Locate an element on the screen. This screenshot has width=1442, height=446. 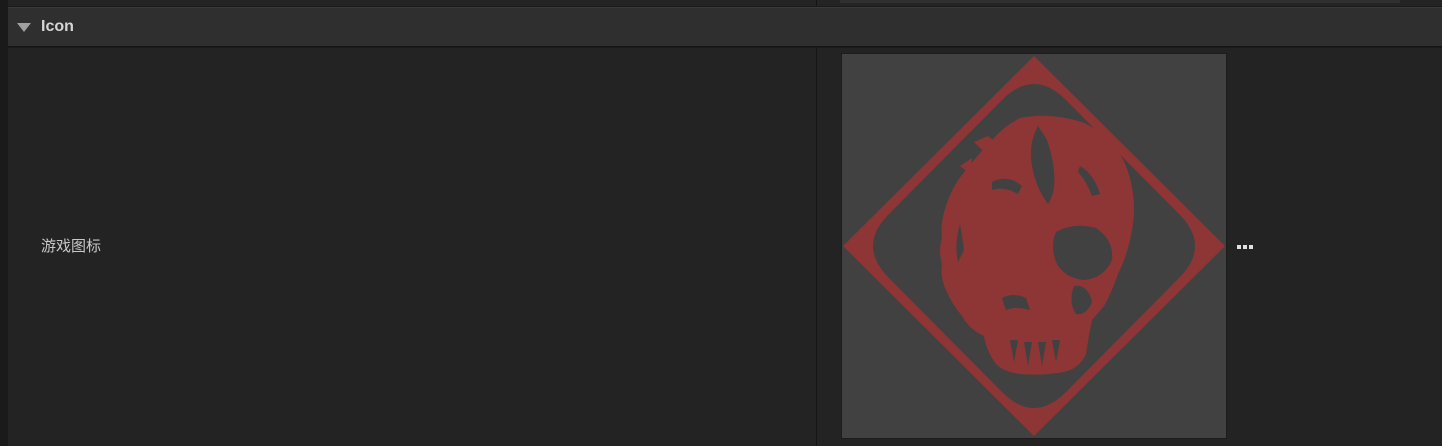
property-label: 游戏图标 is located at coordinates (71, 246).